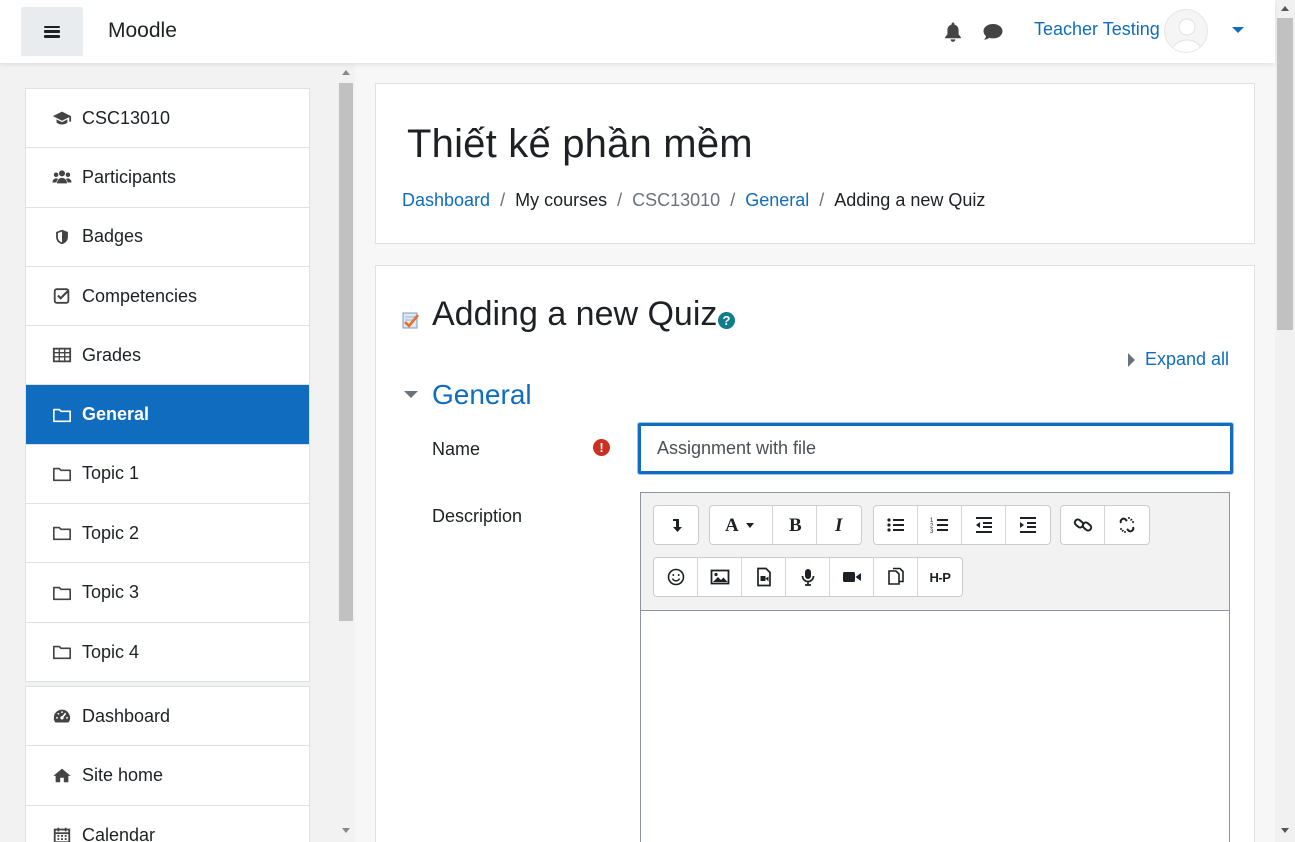 The height and width of the screenshot is (842, 1295). What do you see at coordinates (1028, 525) in the screenshot?
I see `indent-icon` at bounding box center [1028, 525].